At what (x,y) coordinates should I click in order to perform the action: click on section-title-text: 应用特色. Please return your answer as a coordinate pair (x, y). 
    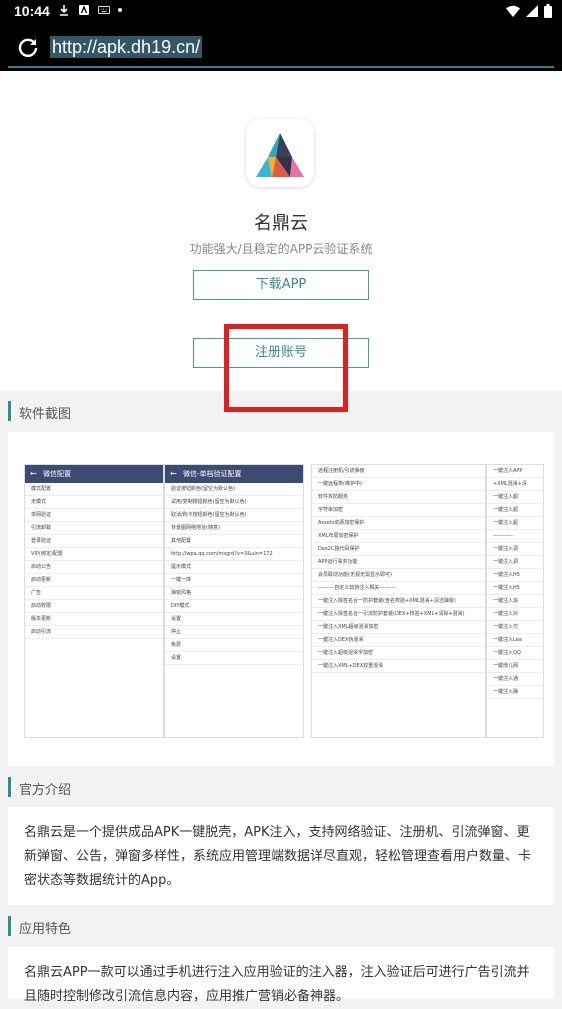
    Looking at the image, I should click on (45, 929).